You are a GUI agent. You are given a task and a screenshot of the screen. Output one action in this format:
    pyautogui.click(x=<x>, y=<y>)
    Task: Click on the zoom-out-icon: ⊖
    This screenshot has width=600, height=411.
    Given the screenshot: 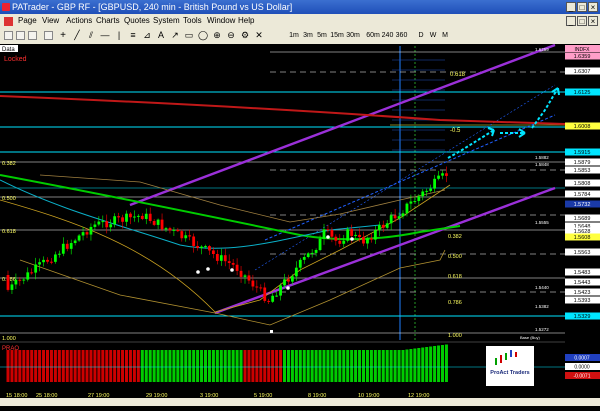 What is the action you would take?
    pyautogui.click(x=231, y=35)
    